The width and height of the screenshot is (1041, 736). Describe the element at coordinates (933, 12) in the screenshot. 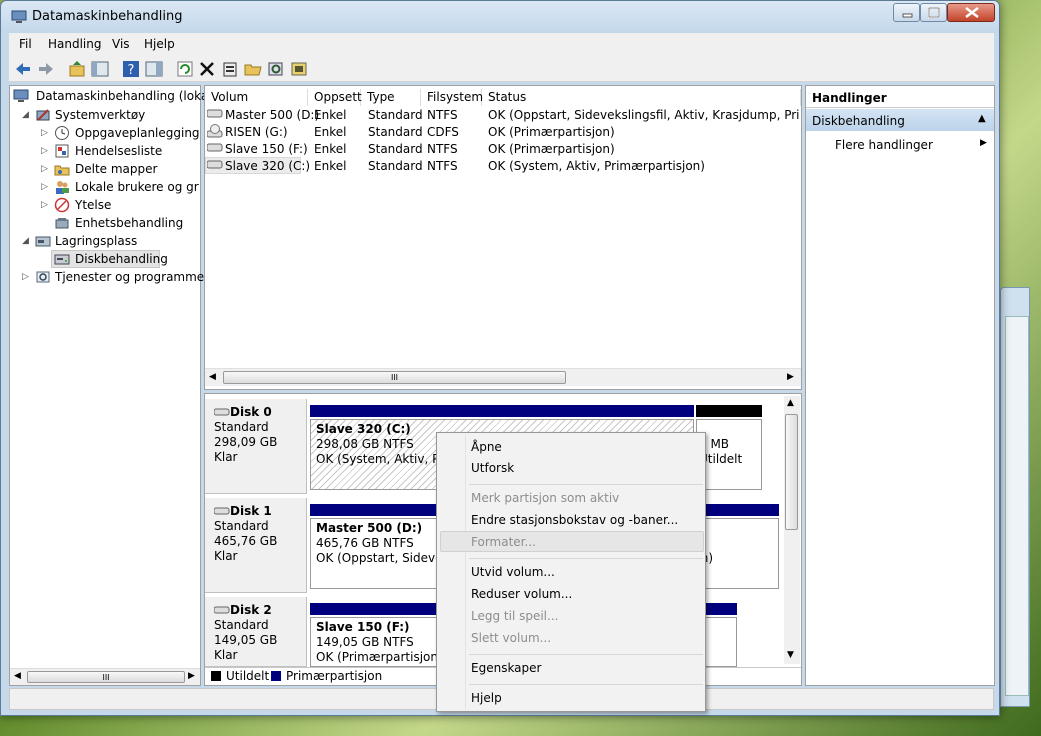

I see `maximize-button` at that location.